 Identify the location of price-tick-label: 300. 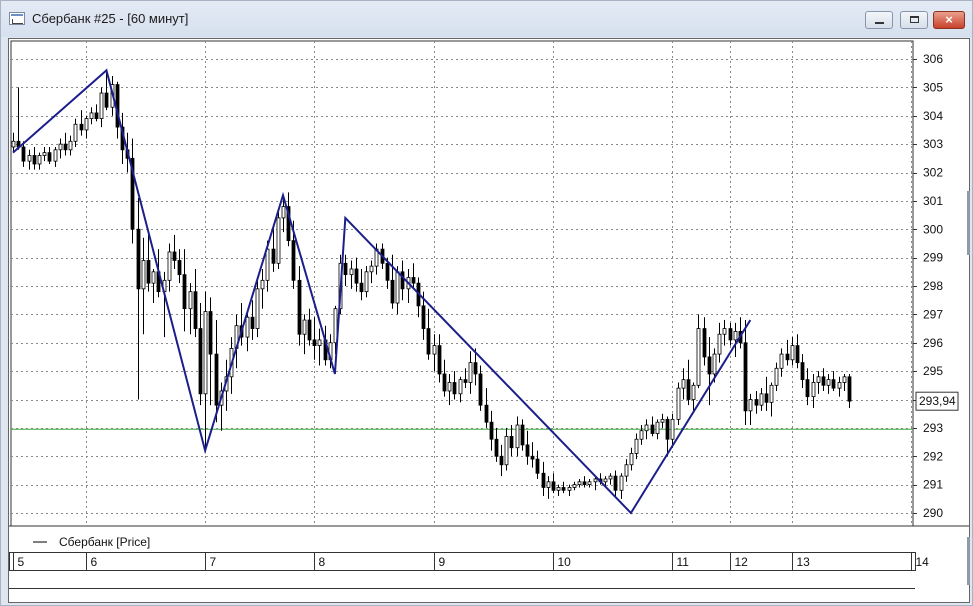
(933, 229).